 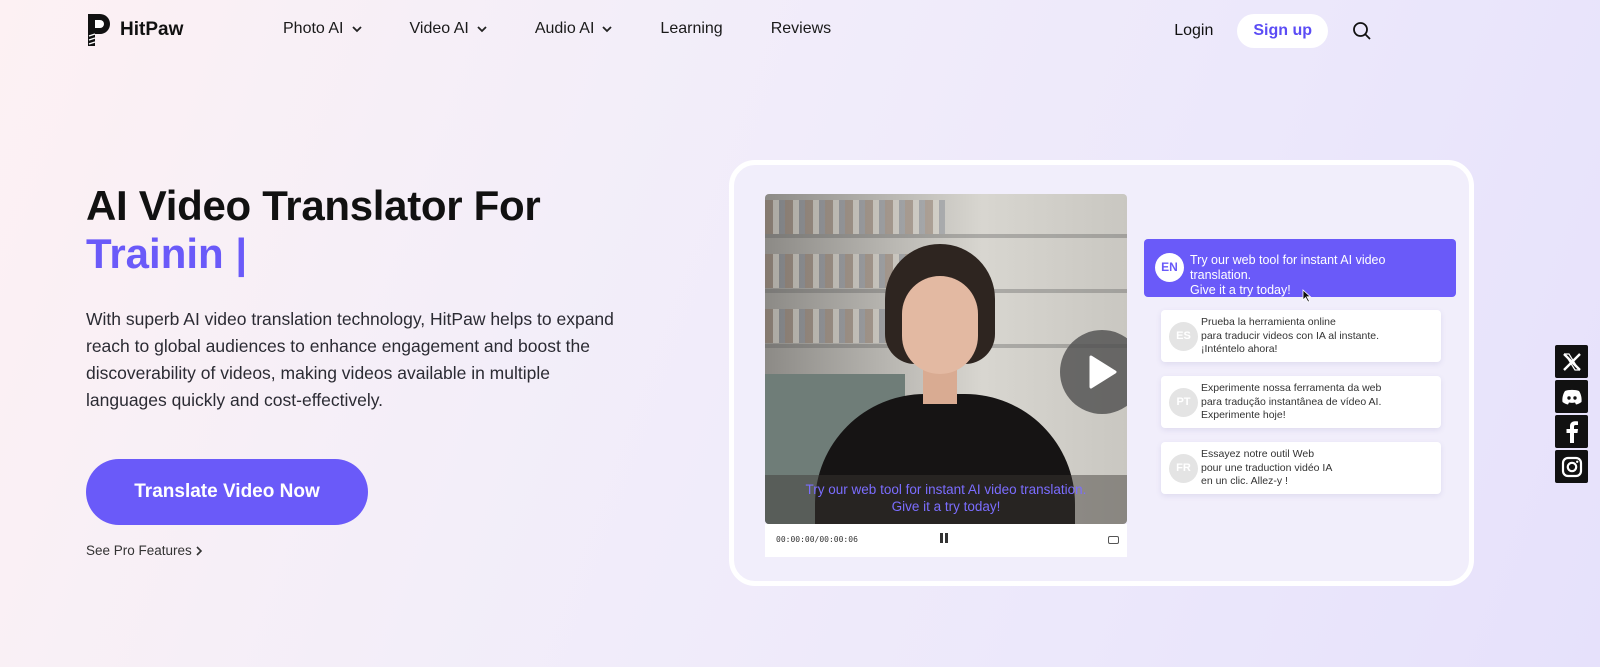 I want to click on captions-icon, so click(x=1113, y=540).